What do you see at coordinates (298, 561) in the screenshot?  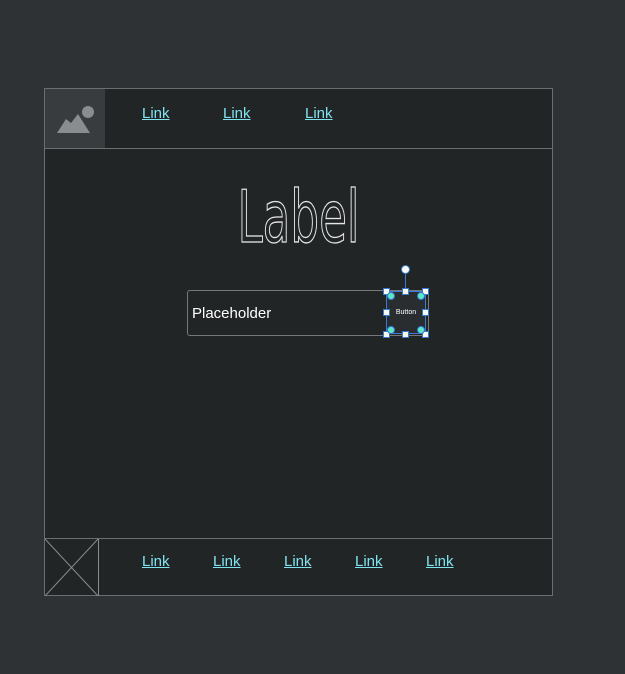 I see `footer-link-3: Link` at bounding box center [298, 561].